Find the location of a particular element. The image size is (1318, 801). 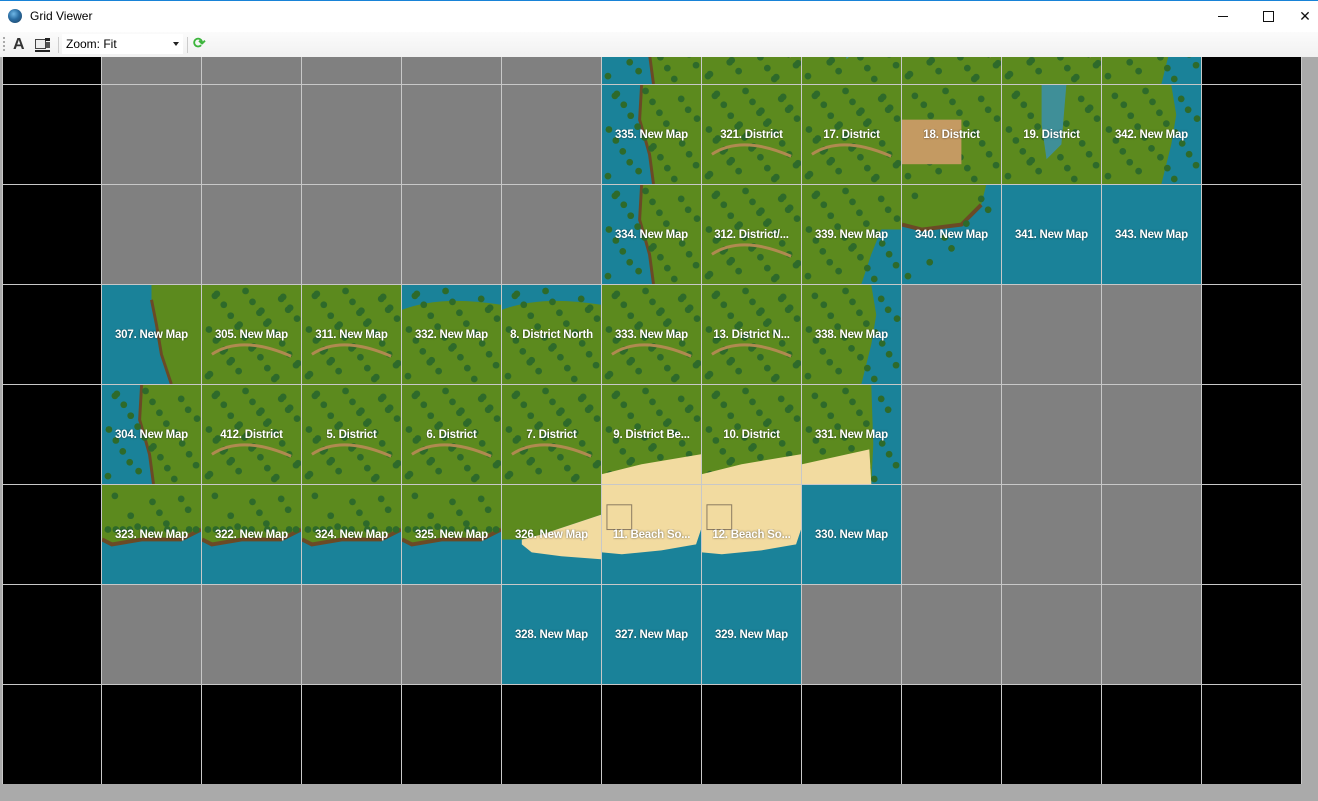

map-cell: 324. New Map is located at coordinates (352, 535).